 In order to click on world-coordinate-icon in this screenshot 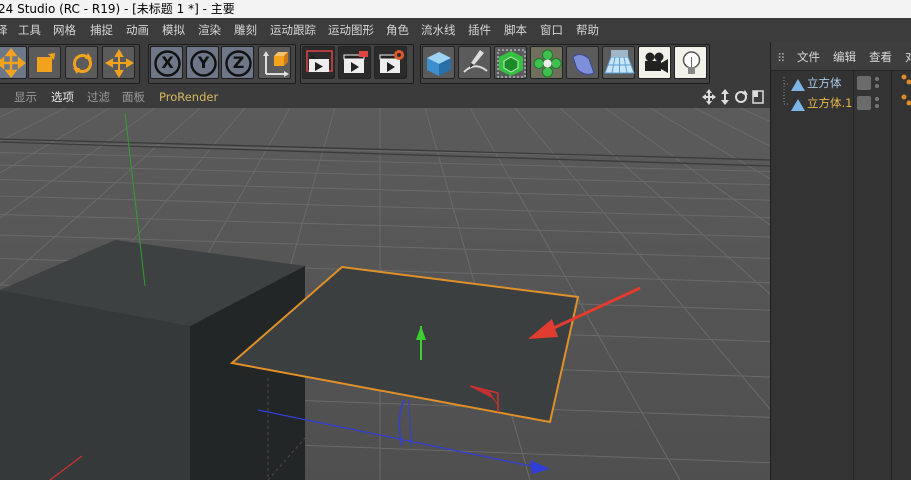, I will do `click(276, 64)`.